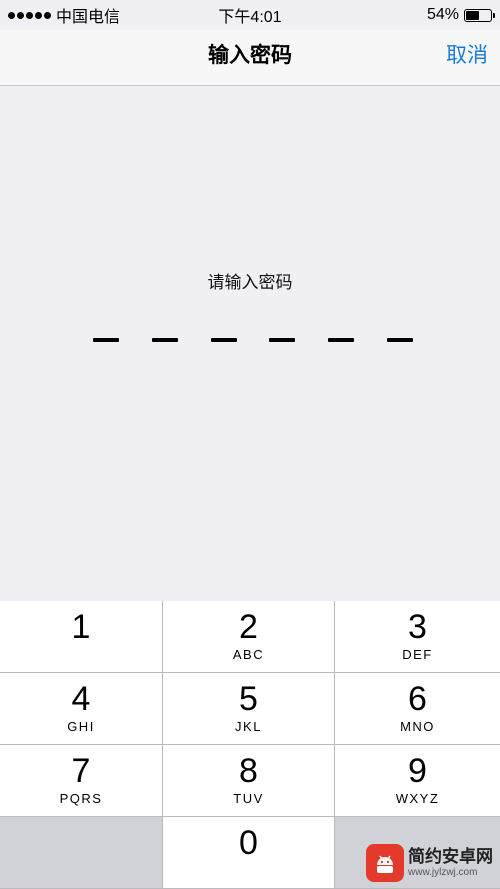 The height and width of the screenshot is (889, 500). What do you see at coordinates (417, 798) in the screenshot?
I see `key-letters: WXYZ` at bounding box center [417, 798].